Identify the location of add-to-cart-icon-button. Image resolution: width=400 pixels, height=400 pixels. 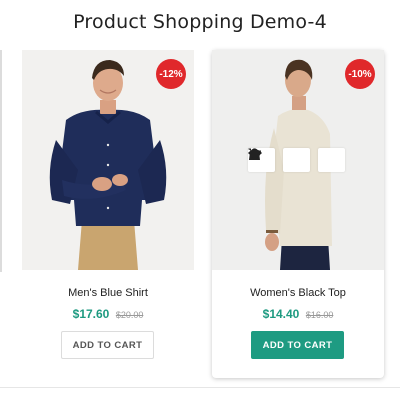
(296, 160).